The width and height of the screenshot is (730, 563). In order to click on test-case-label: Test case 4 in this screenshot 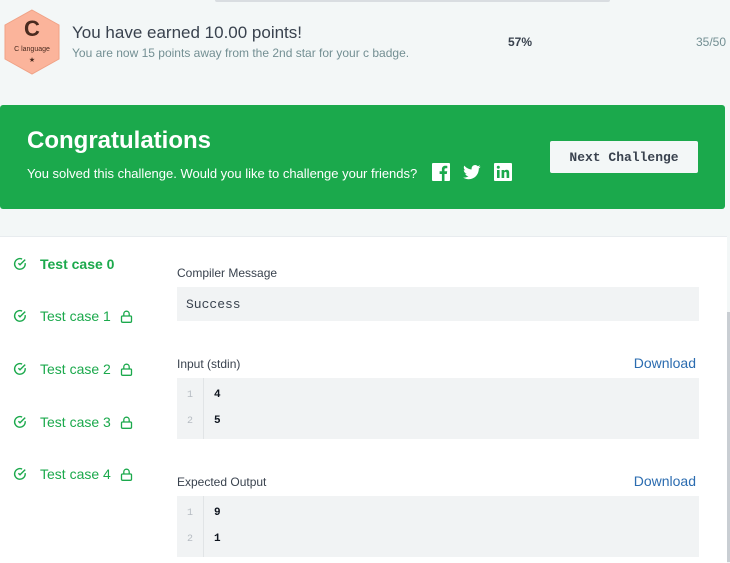, I will do `click(75, 474)`.